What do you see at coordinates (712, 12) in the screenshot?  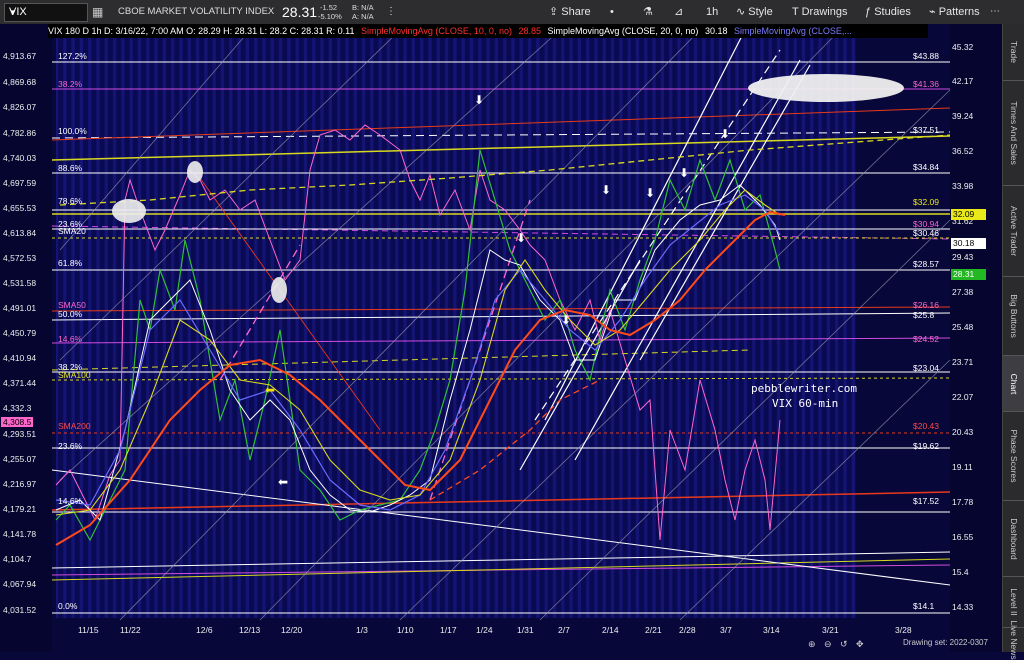 I see `interval-button: 1h` at bounding box center [712, 12].